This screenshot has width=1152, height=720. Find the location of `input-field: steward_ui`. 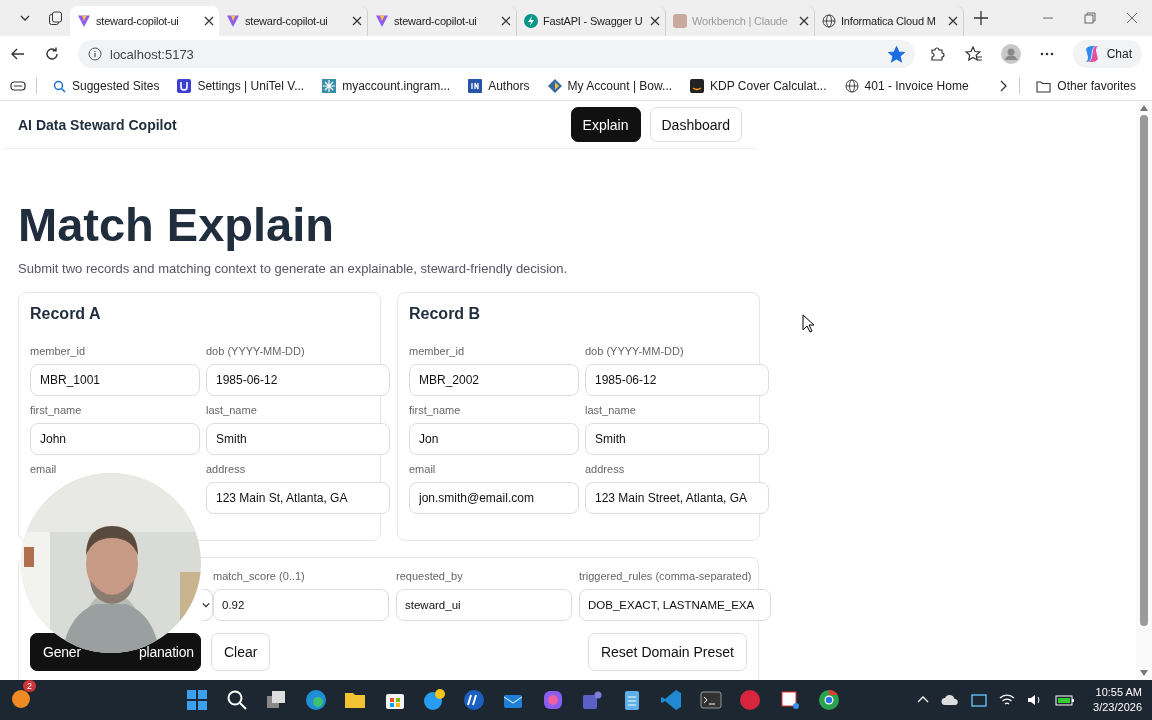

input-field: steward_ui is located at coordinates (484, 605).